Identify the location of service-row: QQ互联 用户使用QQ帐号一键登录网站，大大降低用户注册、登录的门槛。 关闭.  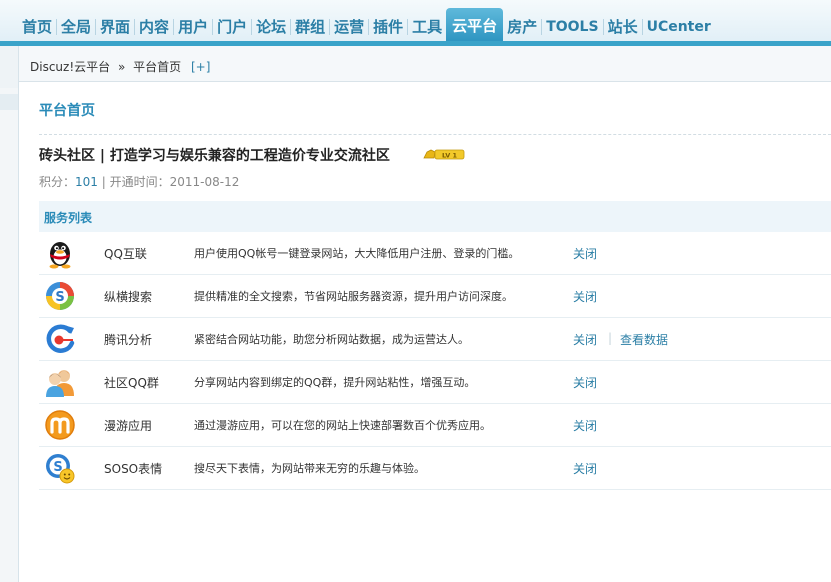
(435, 253).